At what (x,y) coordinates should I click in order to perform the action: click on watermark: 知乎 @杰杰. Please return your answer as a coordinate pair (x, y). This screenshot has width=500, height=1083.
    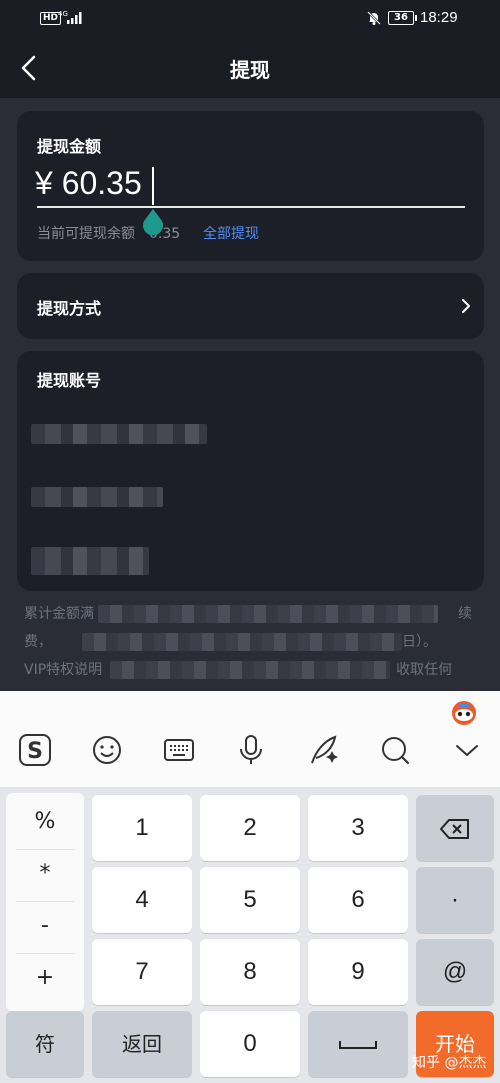
    Looking at the image, I should click on (449, 1063).